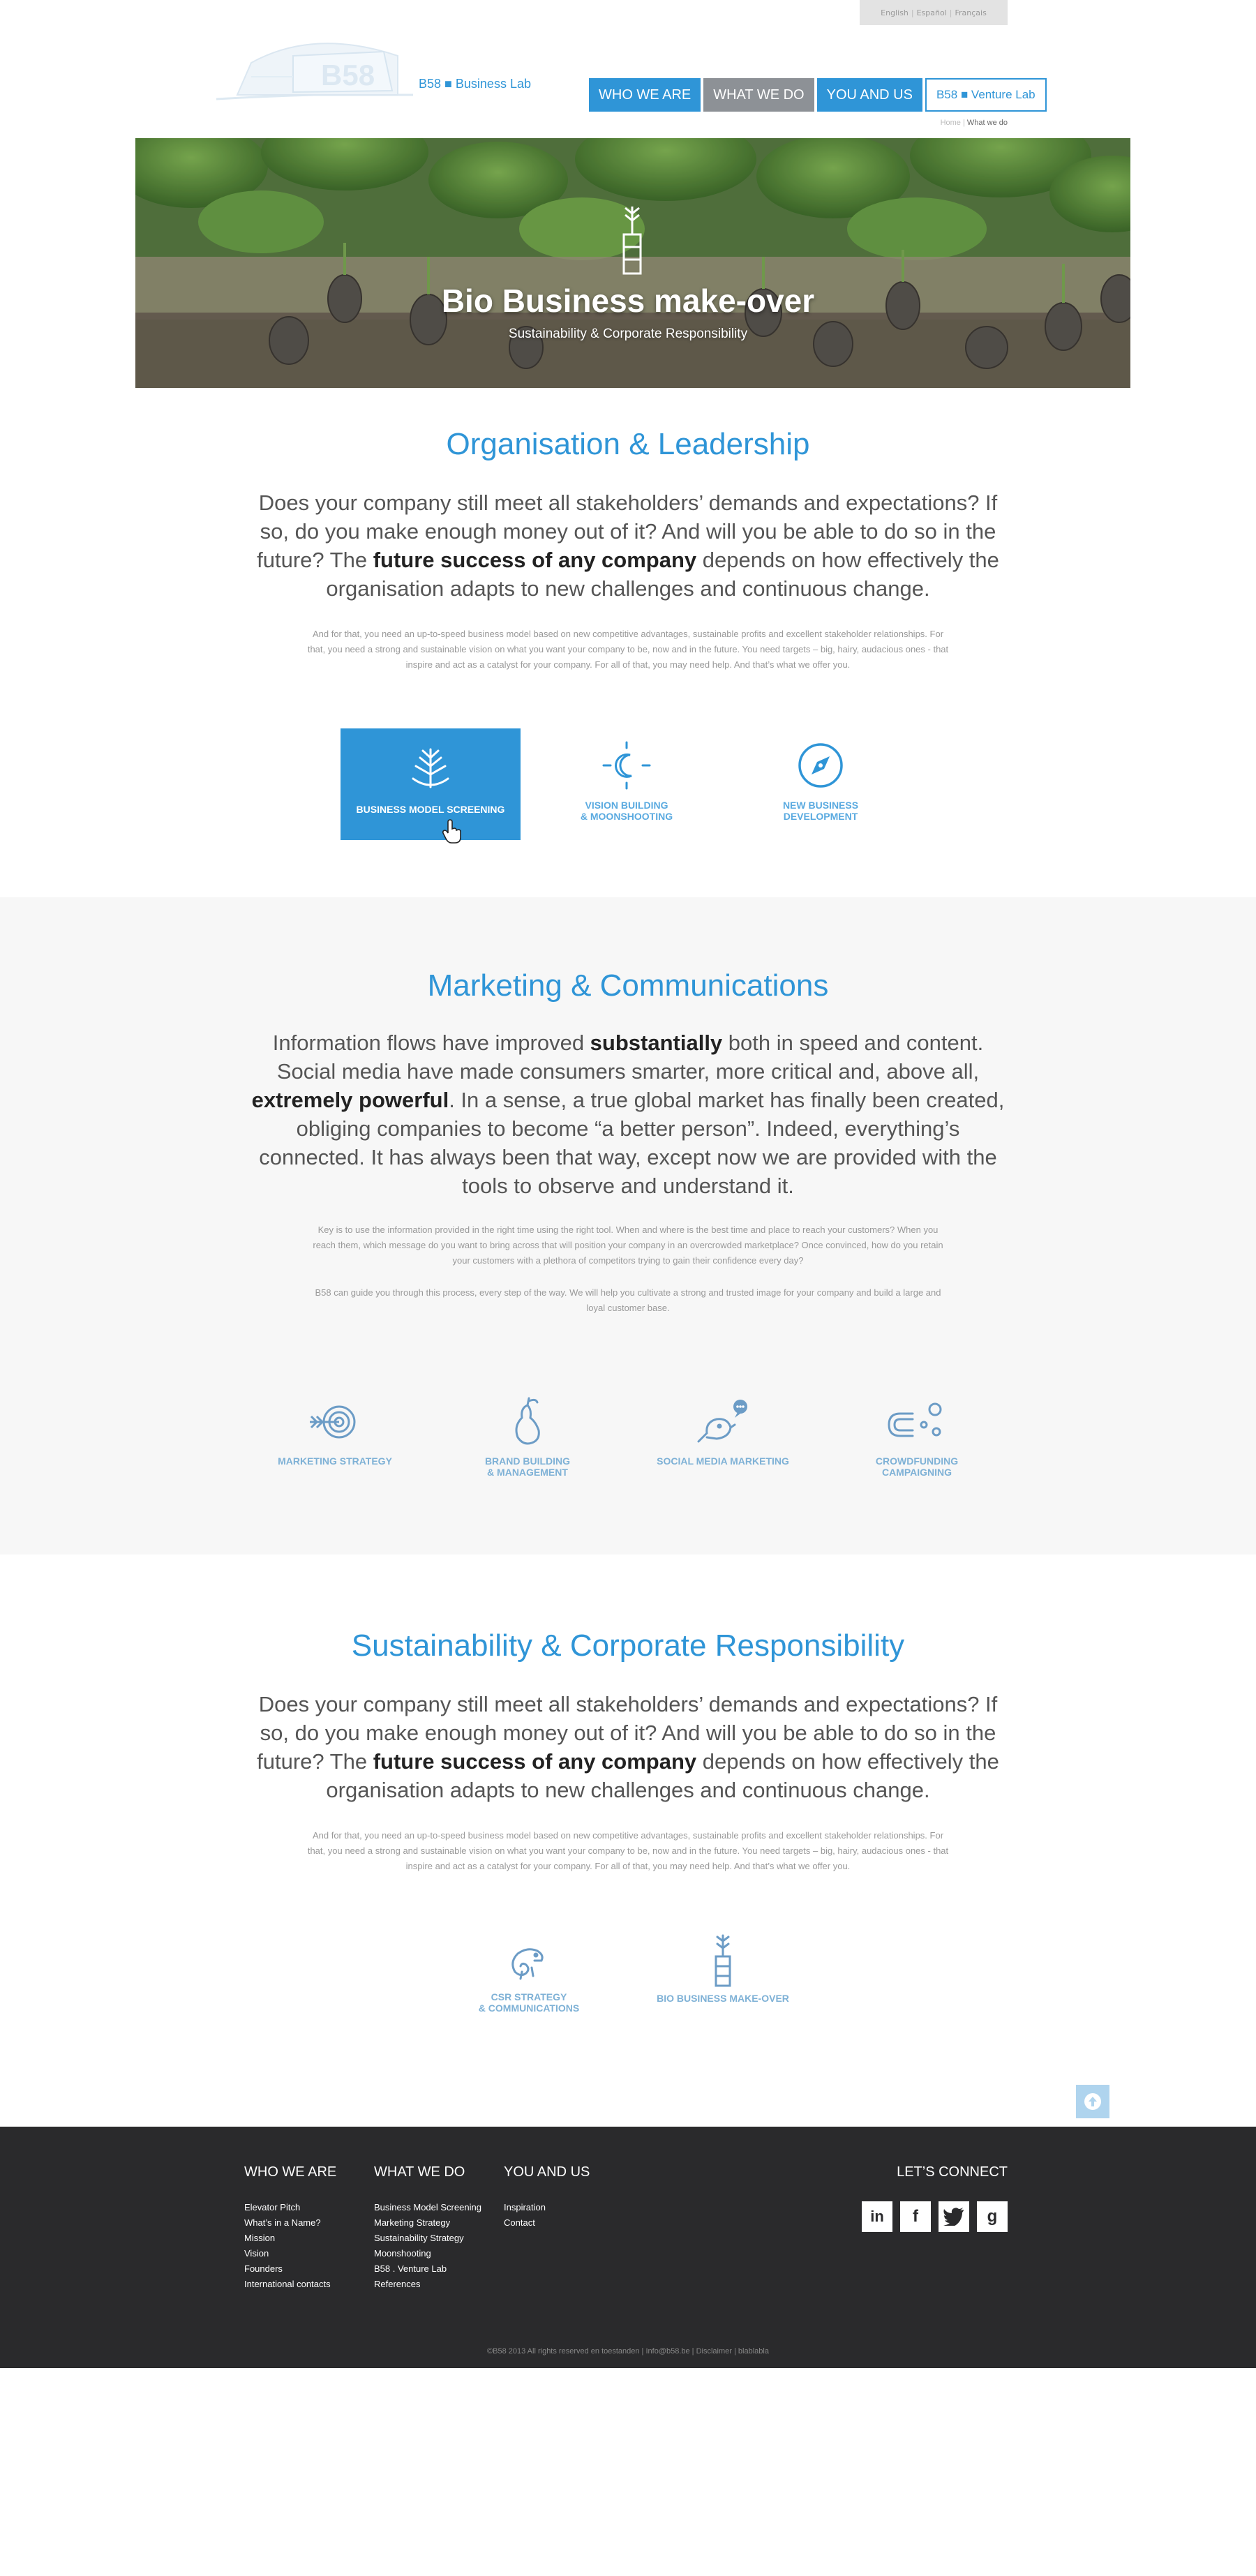  What do you see at coordinates (628, 444) in the screenshot?
I see `section-title-organisation: Organisation & Leadership` at bounding box center [628, 444].